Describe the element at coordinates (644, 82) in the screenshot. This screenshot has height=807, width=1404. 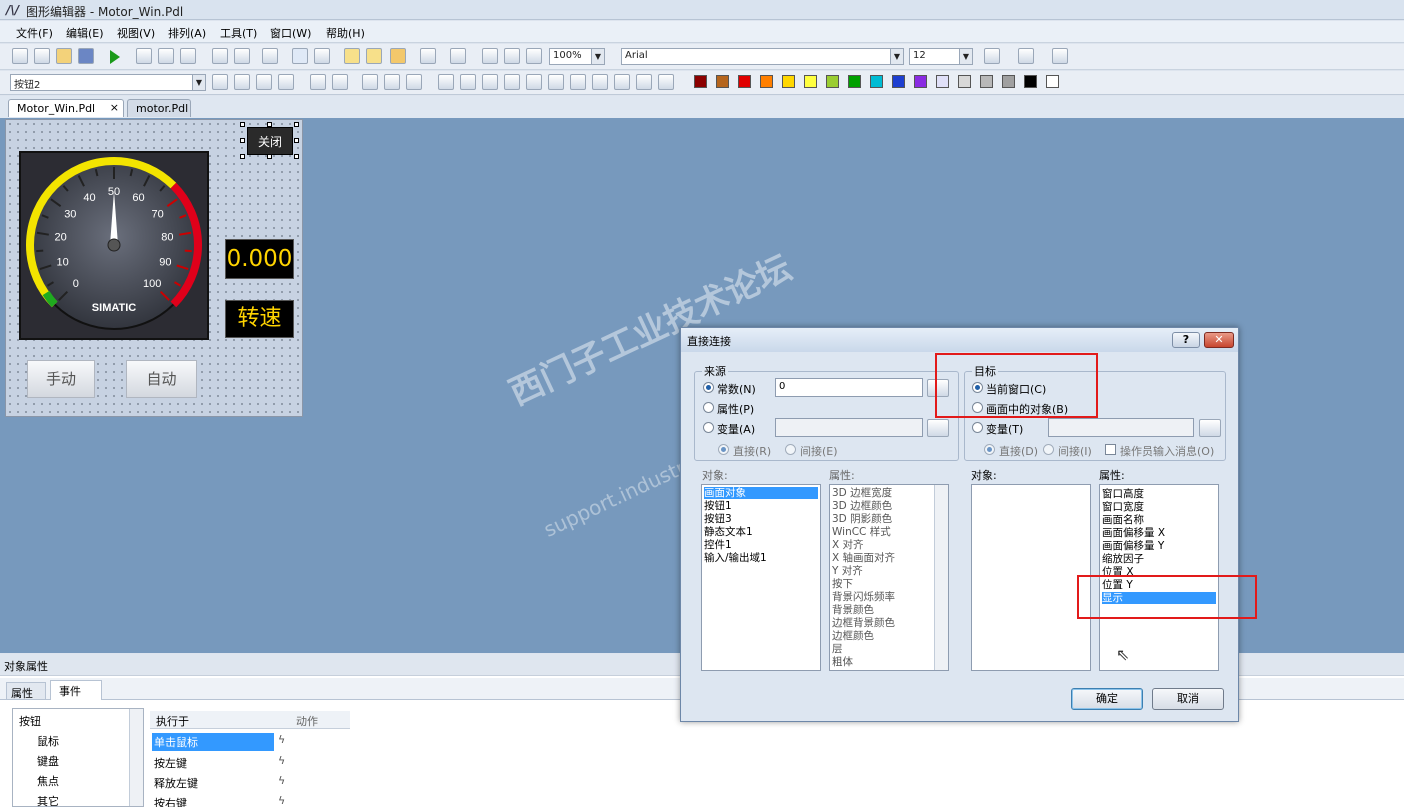
I see `same-height-icon` at that location.